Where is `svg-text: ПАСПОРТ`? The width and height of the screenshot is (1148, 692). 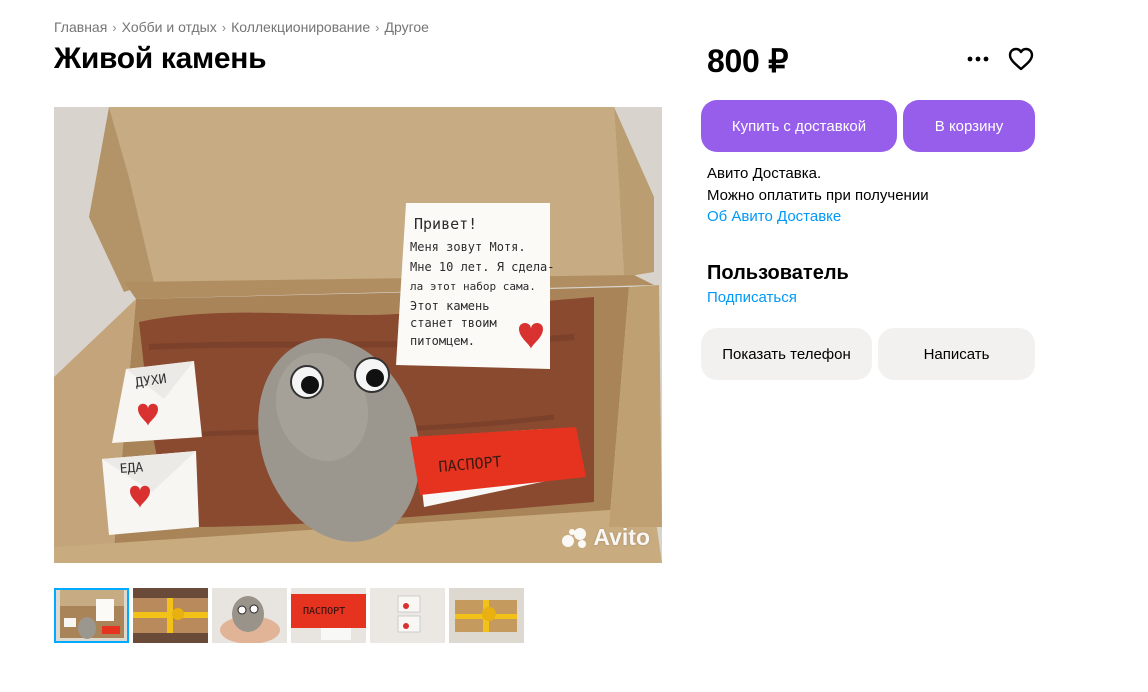
svg-text: ПАСПОРТ is located at coordinates (324, 611).